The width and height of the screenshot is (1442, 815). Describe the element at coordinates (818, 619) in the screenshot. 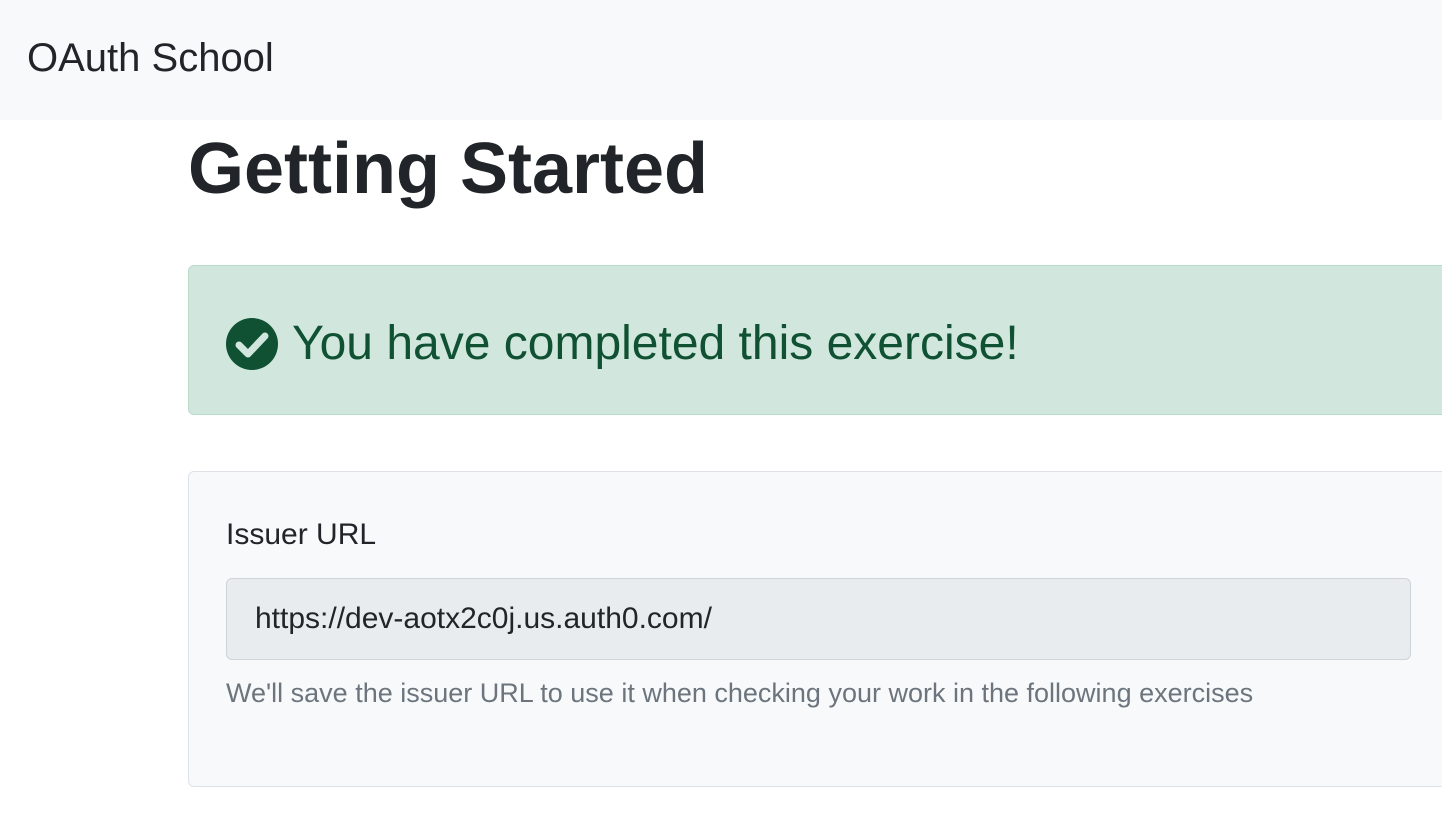

I see `issuer-url-input` at that location.